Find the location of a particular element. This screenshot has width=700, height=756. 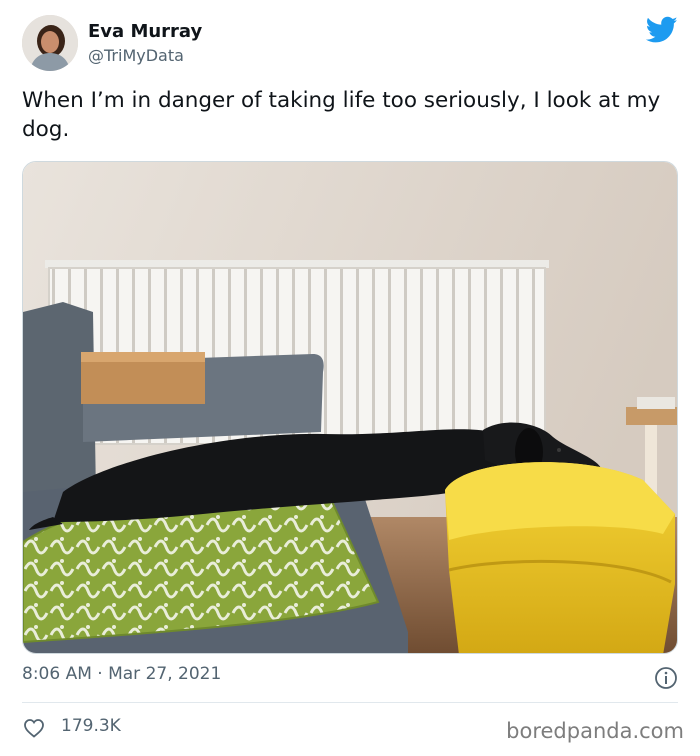

tweet-timestamp: 8:06 AM · Mar 27, 2021 is located at coordinates (121, 674).